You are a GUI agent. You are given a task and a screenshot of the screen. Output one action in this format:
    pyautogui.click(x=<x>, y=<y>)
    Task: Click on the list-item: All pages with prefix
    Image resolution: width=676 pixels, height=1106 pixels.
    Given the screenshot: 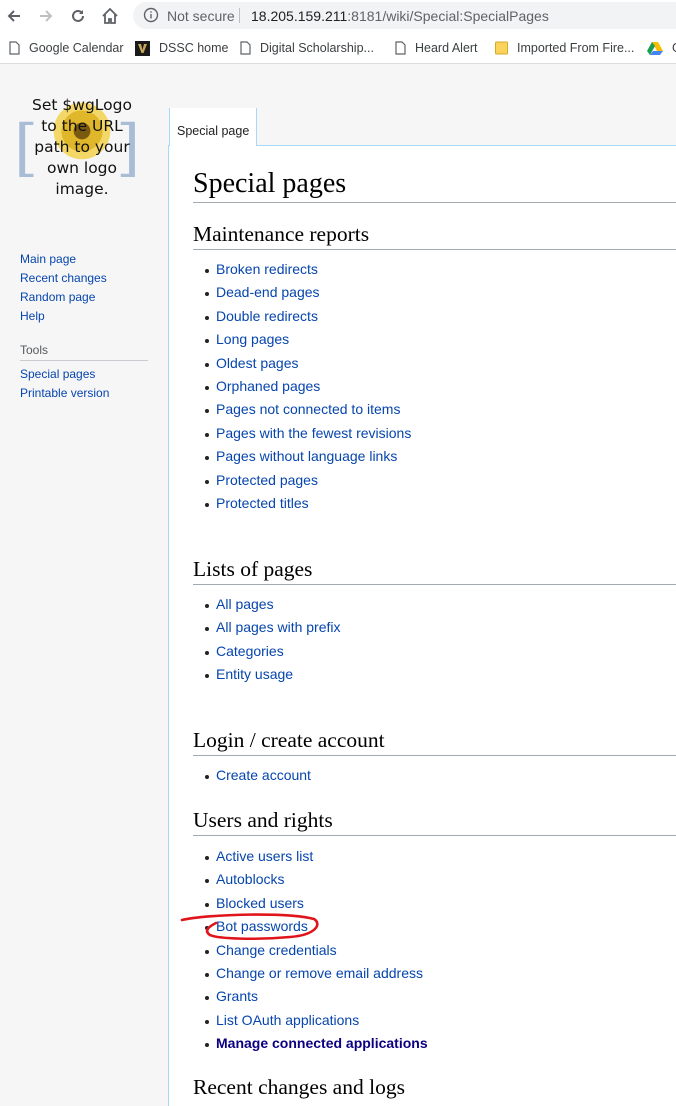 What is the action you would take?
    pyautogui.click(x=273, y=627)
    